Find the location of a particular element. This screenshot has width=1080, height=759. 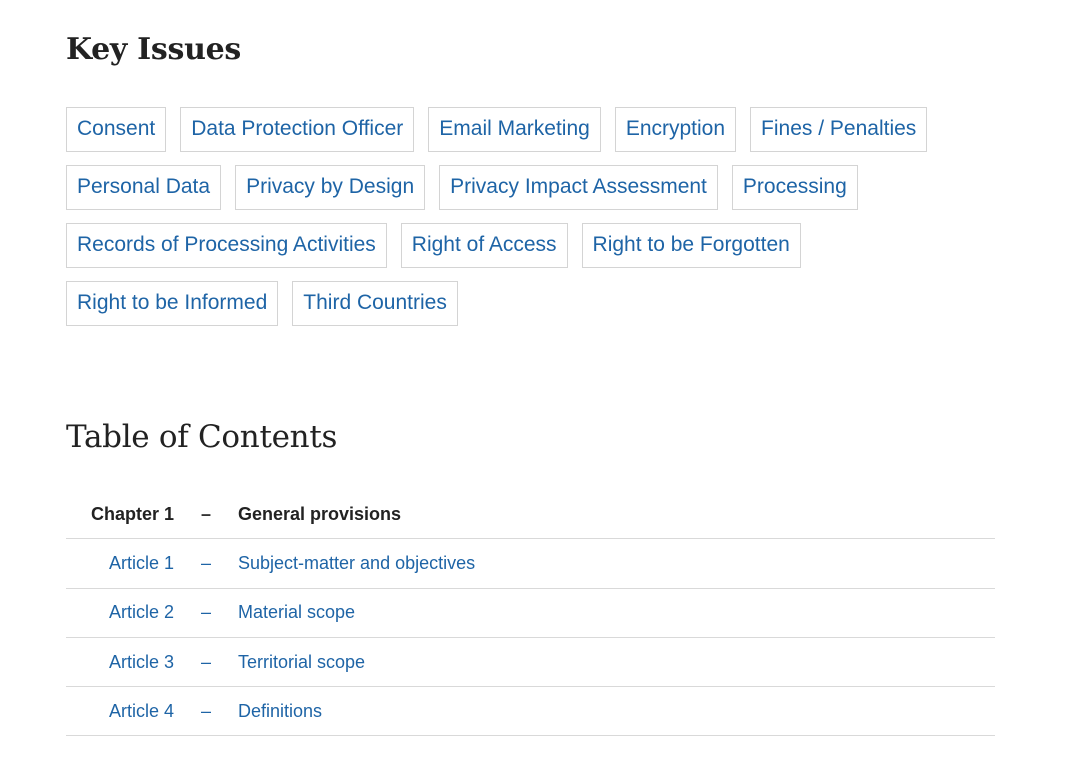

tag-consent: Consent is located at coordinates (116, 129).